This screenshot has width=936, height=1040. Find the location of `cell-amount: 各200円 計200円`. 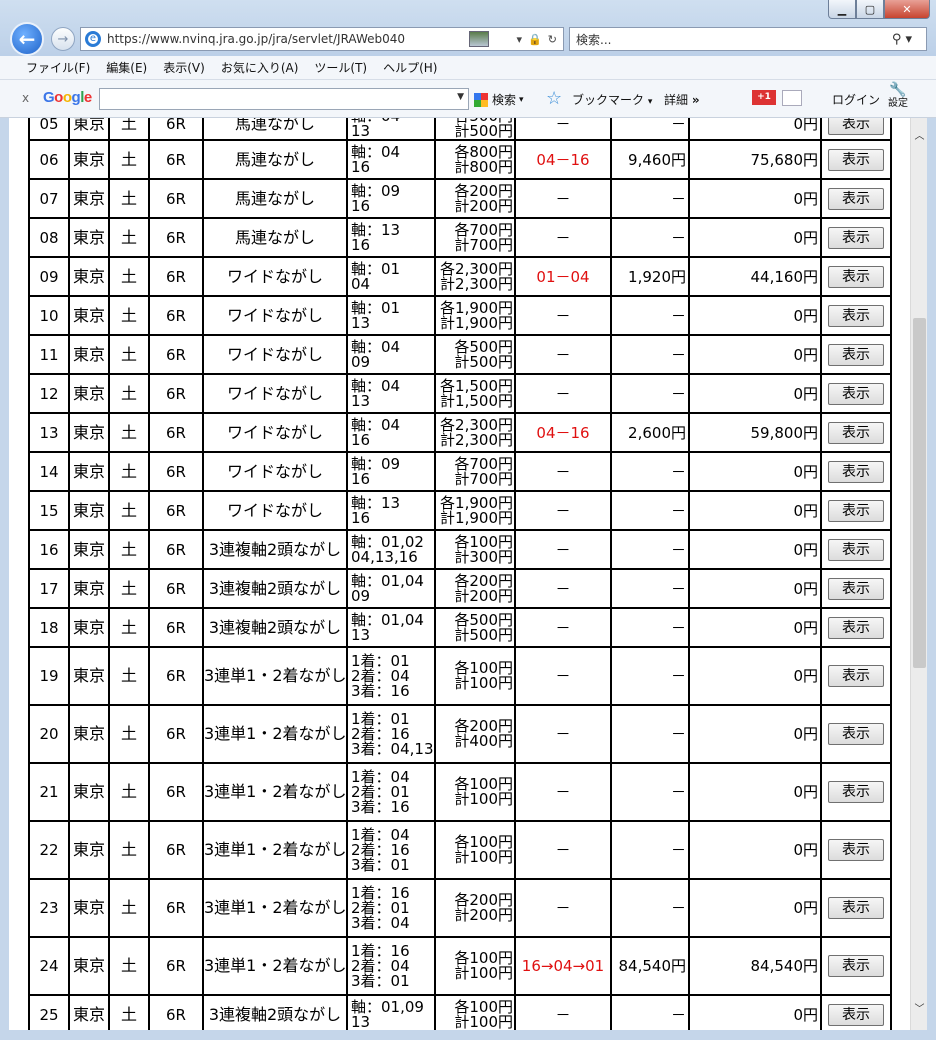

cell-amount: 各200円 計200円 is located at coordinates (475, 588).